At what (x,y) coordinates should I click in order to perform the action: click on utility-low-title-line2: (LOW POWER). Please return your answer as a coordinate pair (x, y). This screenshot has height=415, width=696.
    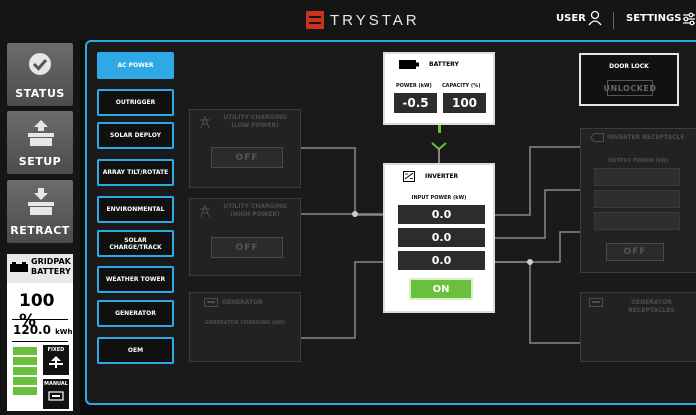
    Looking at the image, I should click on (255, 125).